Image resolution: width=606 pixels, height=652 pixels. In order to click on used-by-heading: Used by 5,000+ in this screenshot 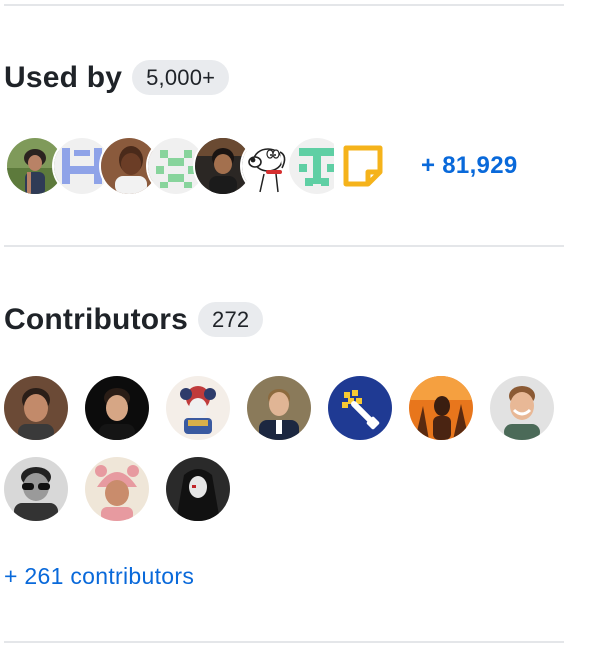, I will do `click(117, 77)`.